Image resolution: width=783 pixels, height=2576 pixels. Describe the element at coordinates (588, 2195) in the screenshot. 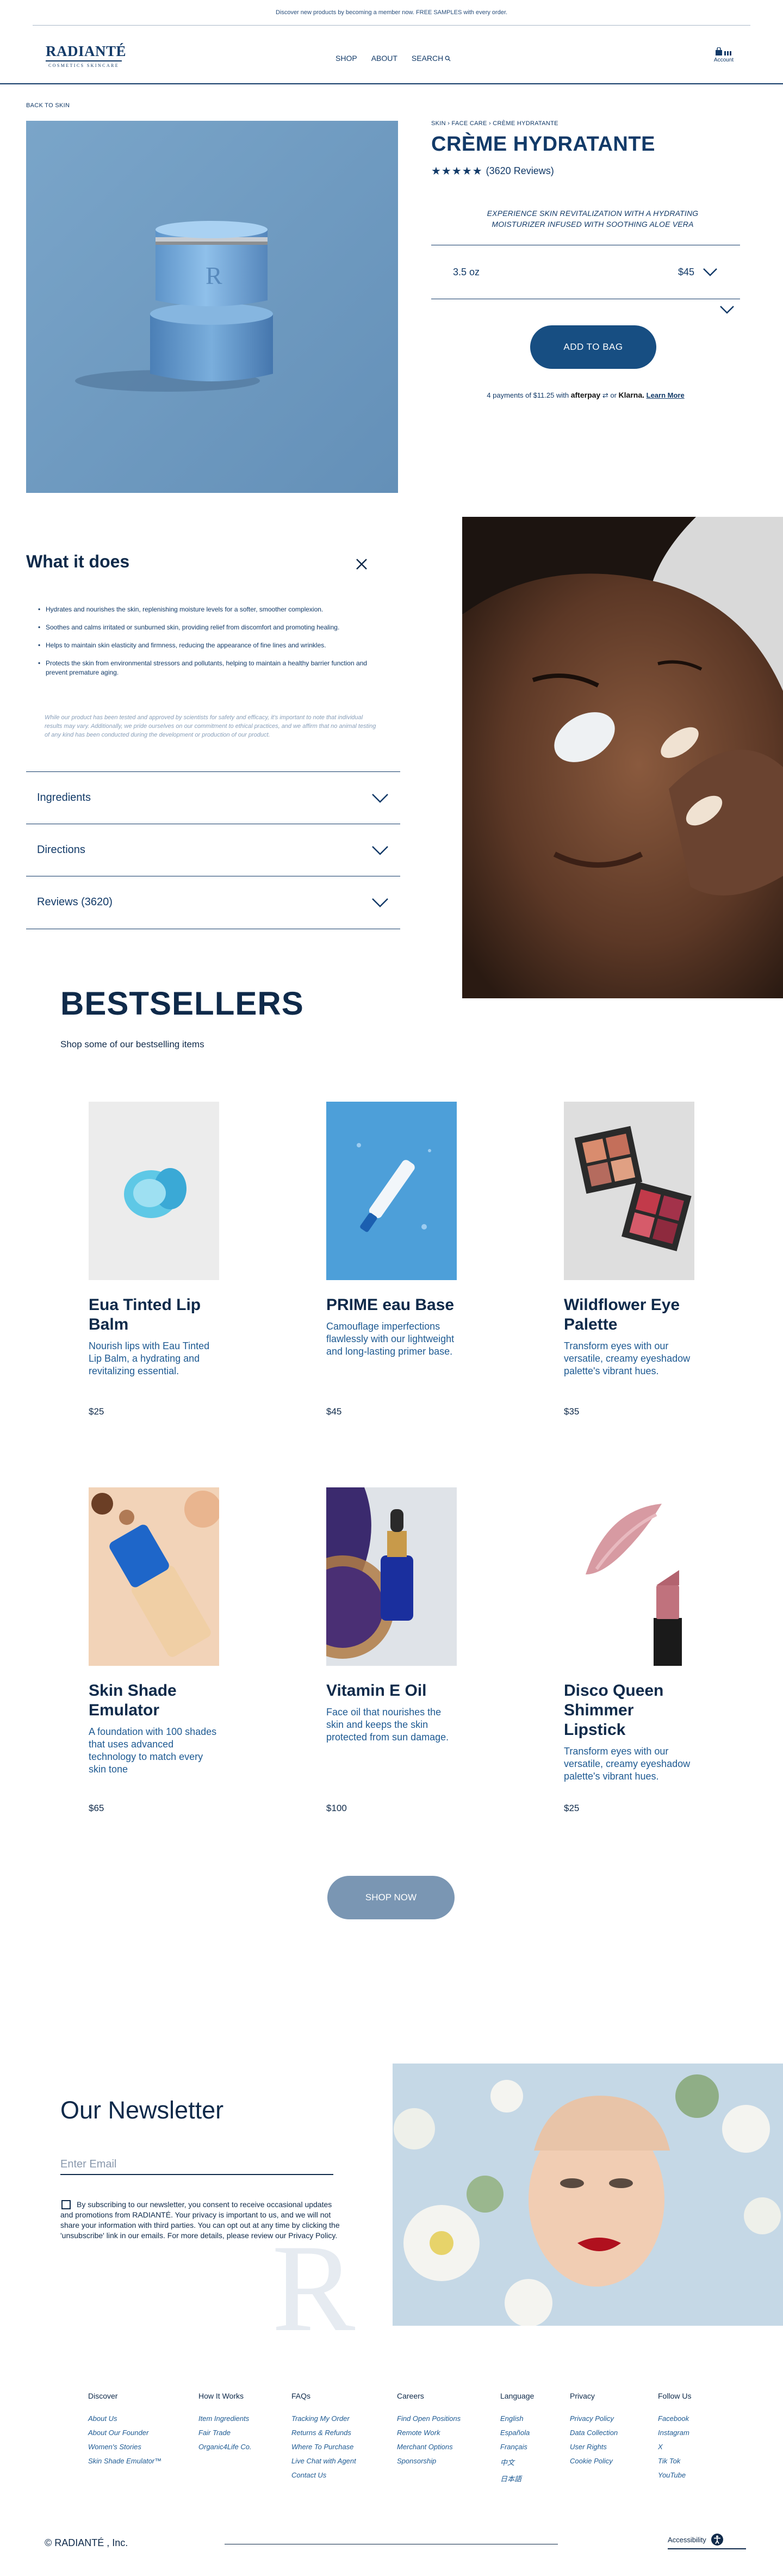

I see `flowers-face-photo` at that location.